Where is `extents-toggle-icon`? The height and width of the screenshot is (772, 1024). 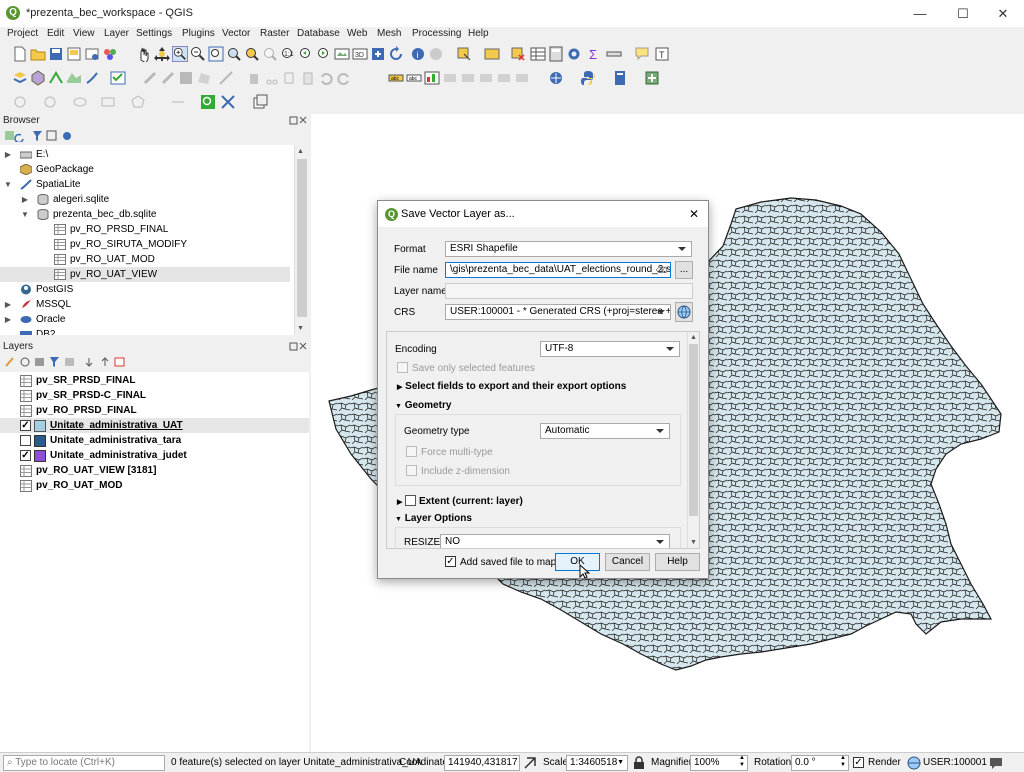
extents-toggle-icon is located at coordinates (530, 763).